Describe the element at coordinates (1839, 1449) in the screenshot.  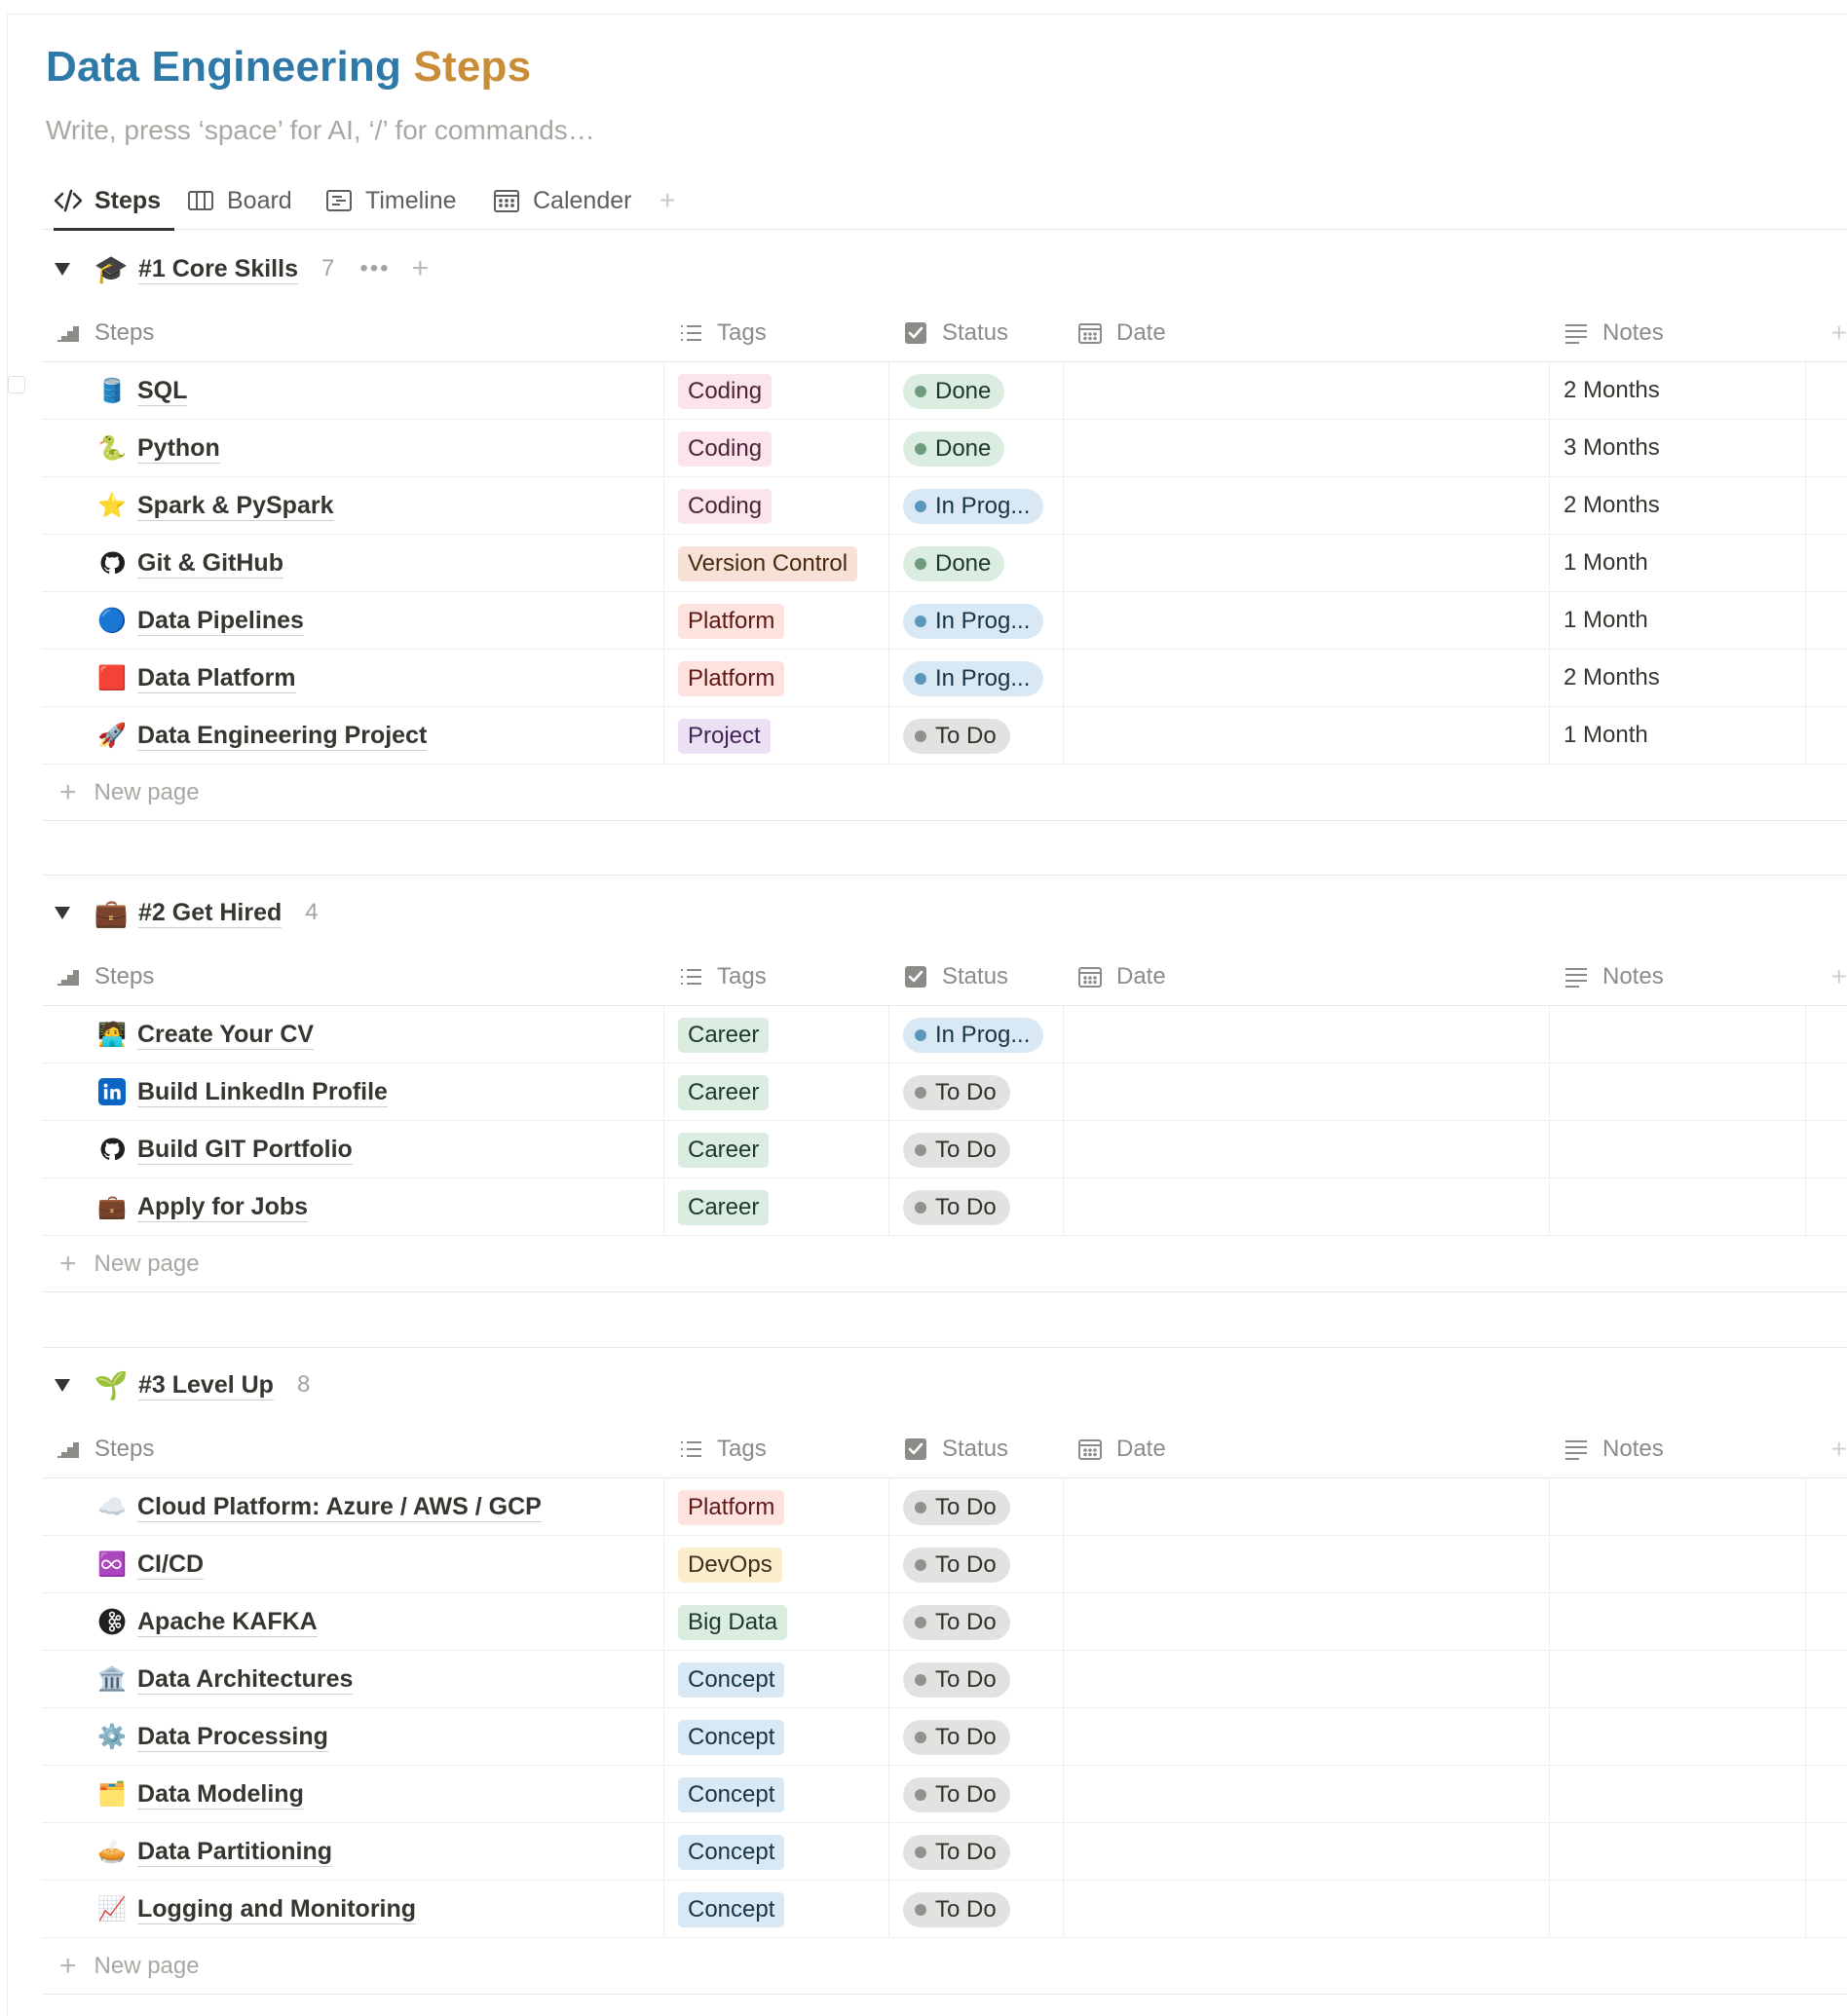
I see `add-column-button: +` at that location.